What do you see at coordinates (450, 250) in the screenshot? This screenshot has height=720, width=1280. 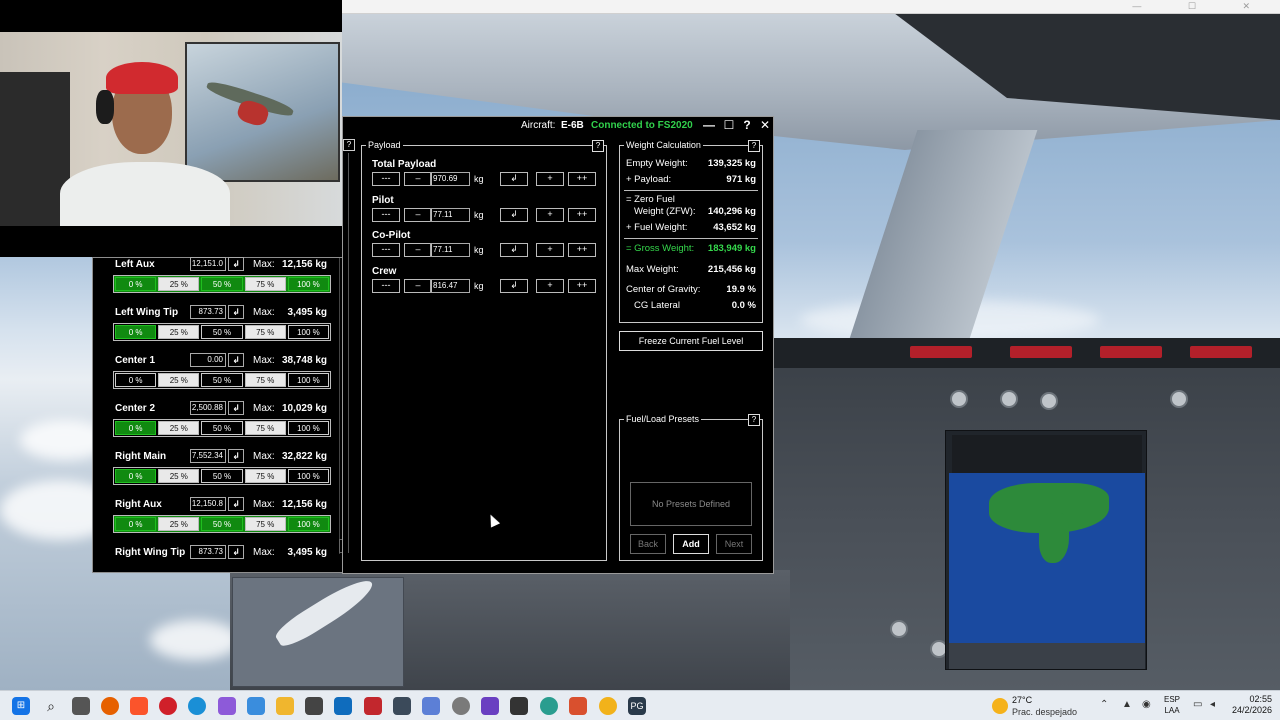 I see `payload-value-input: 77.11` at bounding box center [450, 250].